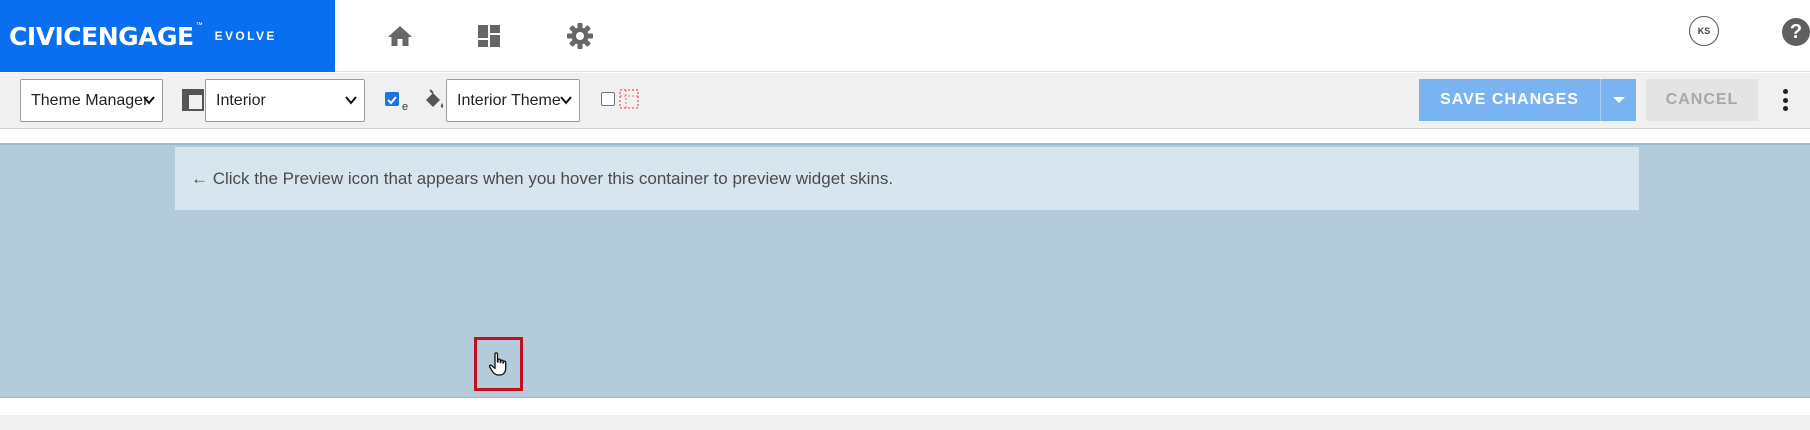  What do you see at coordinates (400, 36) in the screenshot?
I see `home-icon` at bounding box center [400, 36].